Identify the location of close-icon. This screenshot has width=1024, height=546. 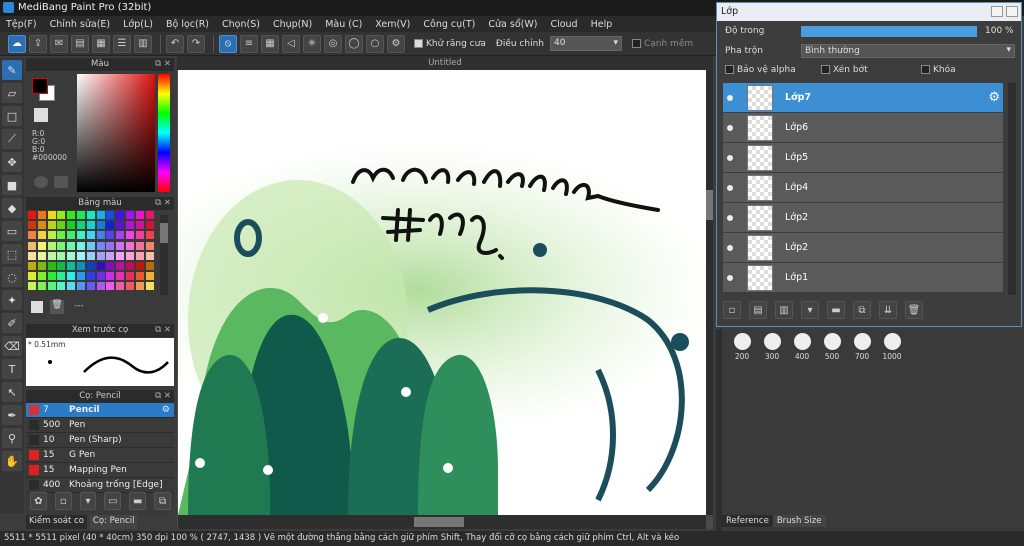
(1012, 11).